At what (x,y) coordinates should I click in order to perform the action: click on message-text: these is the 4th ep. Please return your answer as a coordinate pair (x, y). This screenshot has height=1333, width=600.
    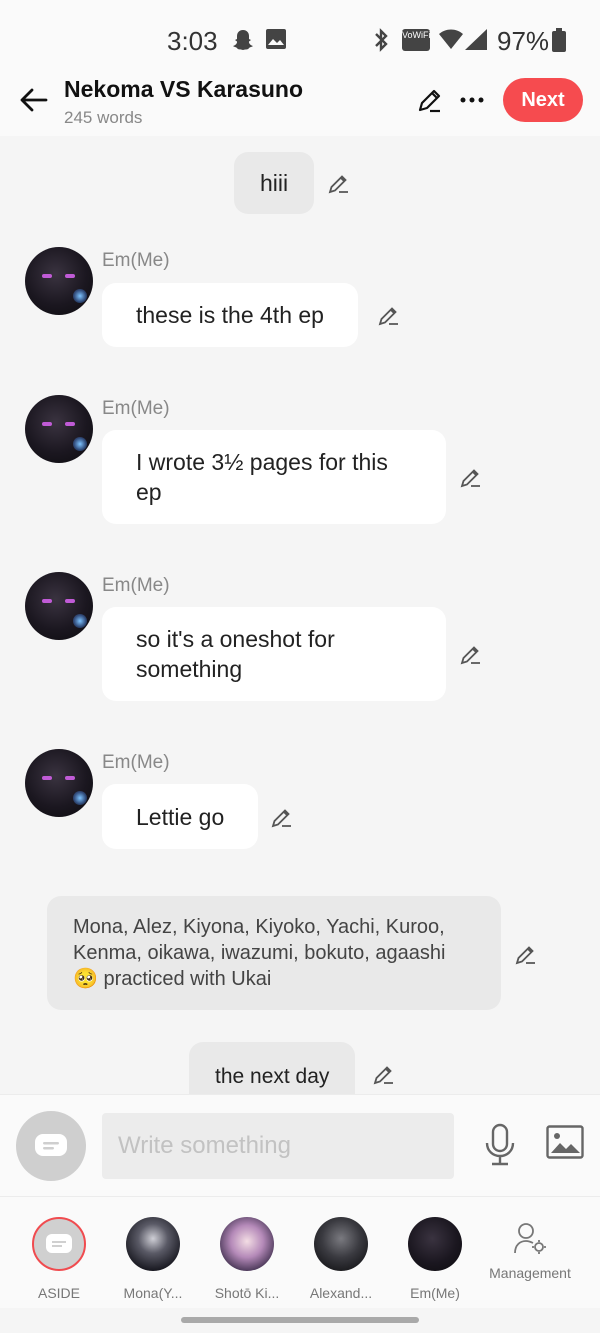
    Looking at the image, I should click on (230, 315).